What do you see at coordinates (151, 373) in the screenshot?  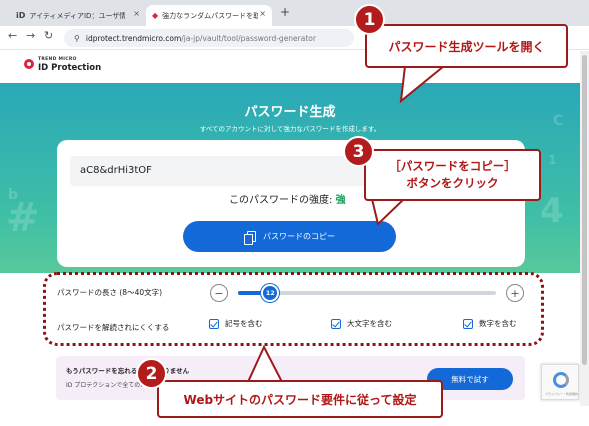 I see `callout-number-2: 2` at bounding box center [151, 373].